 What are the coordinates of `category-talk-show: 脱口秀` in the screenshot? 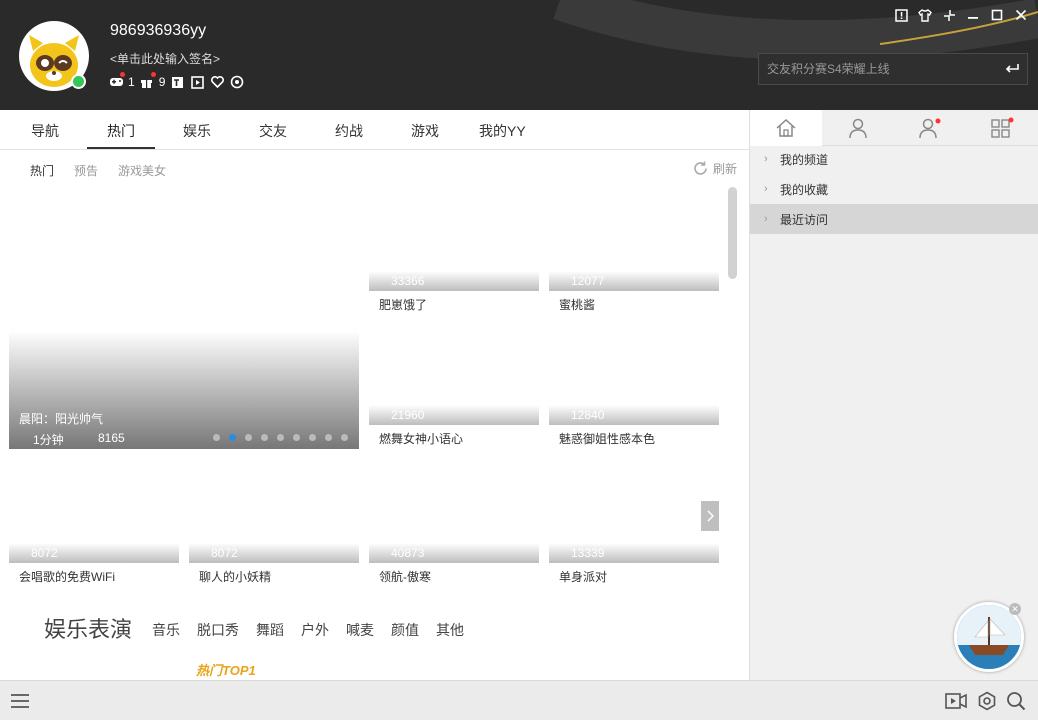 It's located at (218, 630).